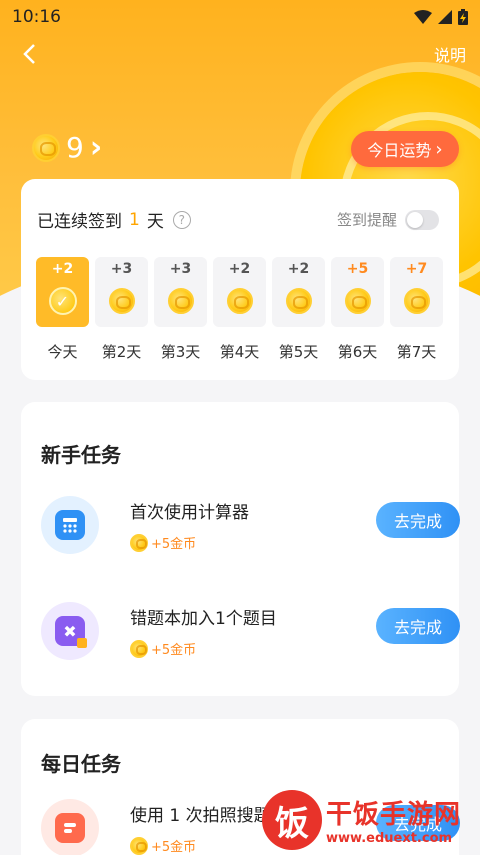 The image size is (480, 855). I want to click on signin-day-label: 第4天, so click(239, 352).